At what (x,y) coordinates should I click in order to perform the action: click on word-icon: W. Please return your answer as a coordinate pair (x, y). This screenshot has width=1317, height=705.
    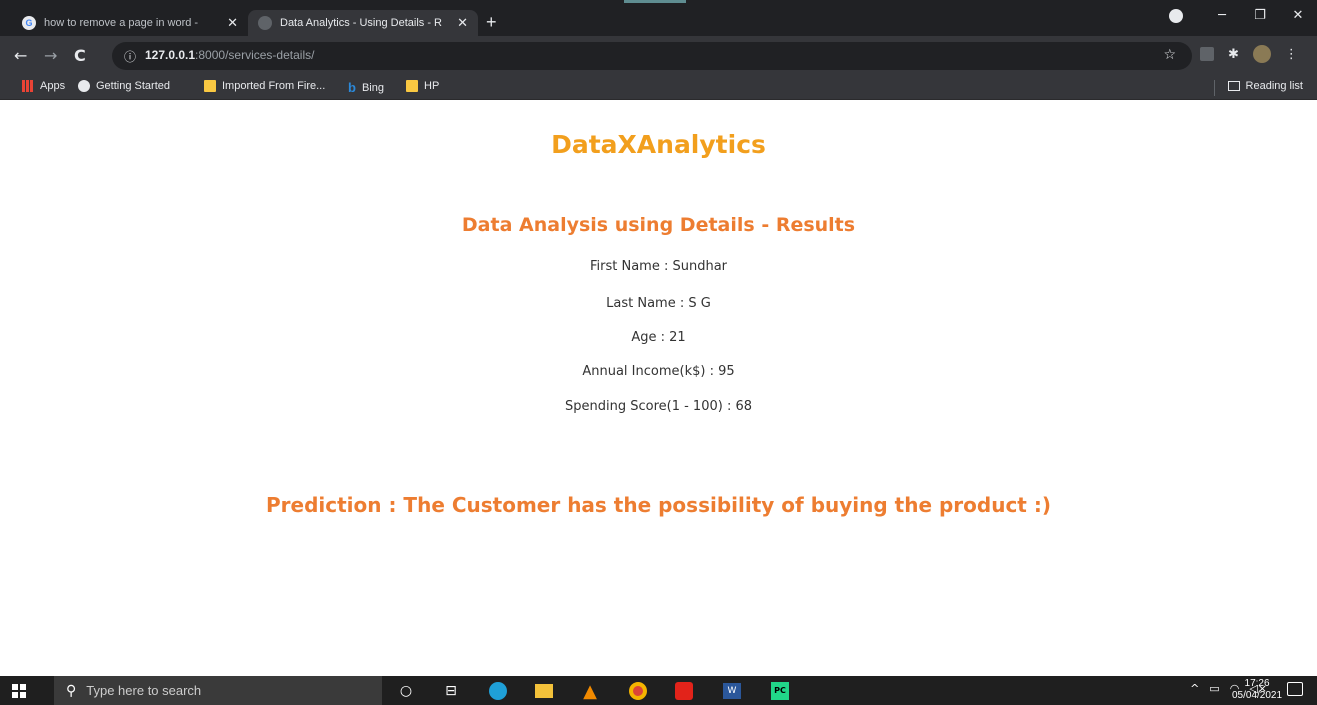
    Looking at the image, I should click on (732, 691).